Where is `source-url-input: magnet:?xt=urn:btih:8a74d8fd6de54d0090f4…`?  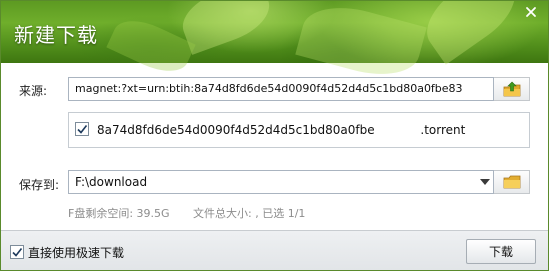
source-url-input: magnet:?xt=urn:btih:8a74d8fd6de54d0090f4… is located at coordinates (281, 89).